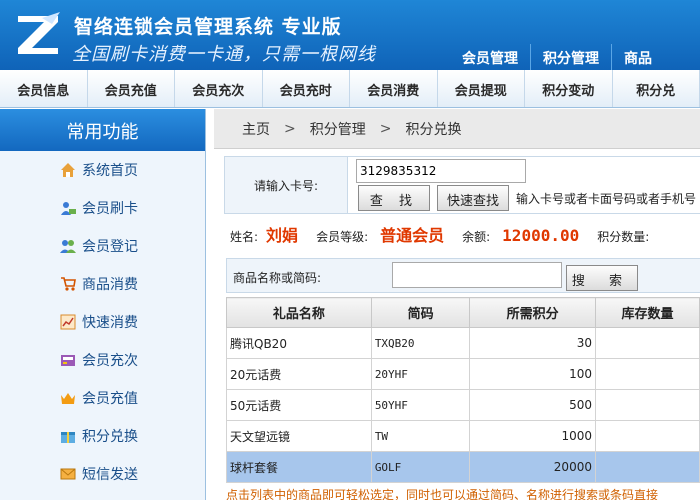 This screenshot has width=700, height=500. Describe the element at coordinates (490, 57) in the screenshot. I see `top-nav-member-management: 会员管理` at that location.